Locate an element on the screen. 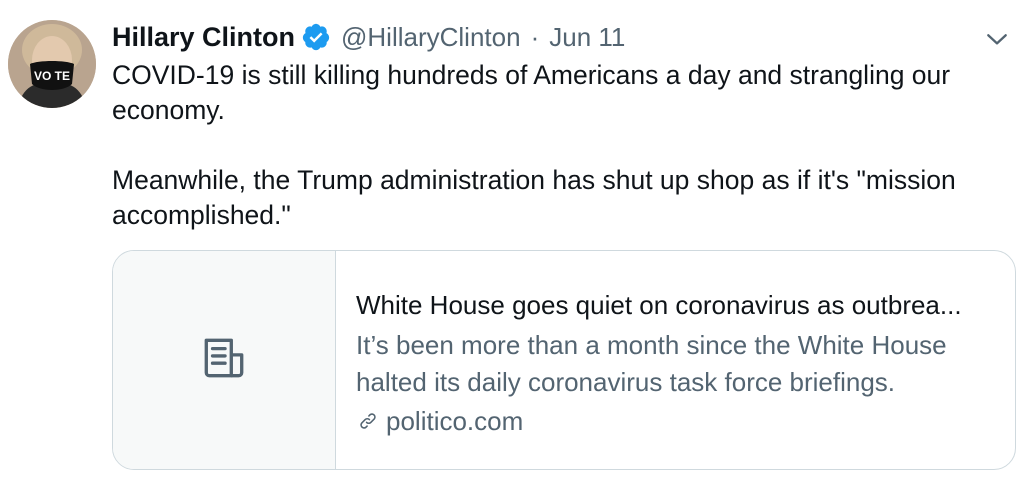  article-icon is located at coordinates (224, 360).